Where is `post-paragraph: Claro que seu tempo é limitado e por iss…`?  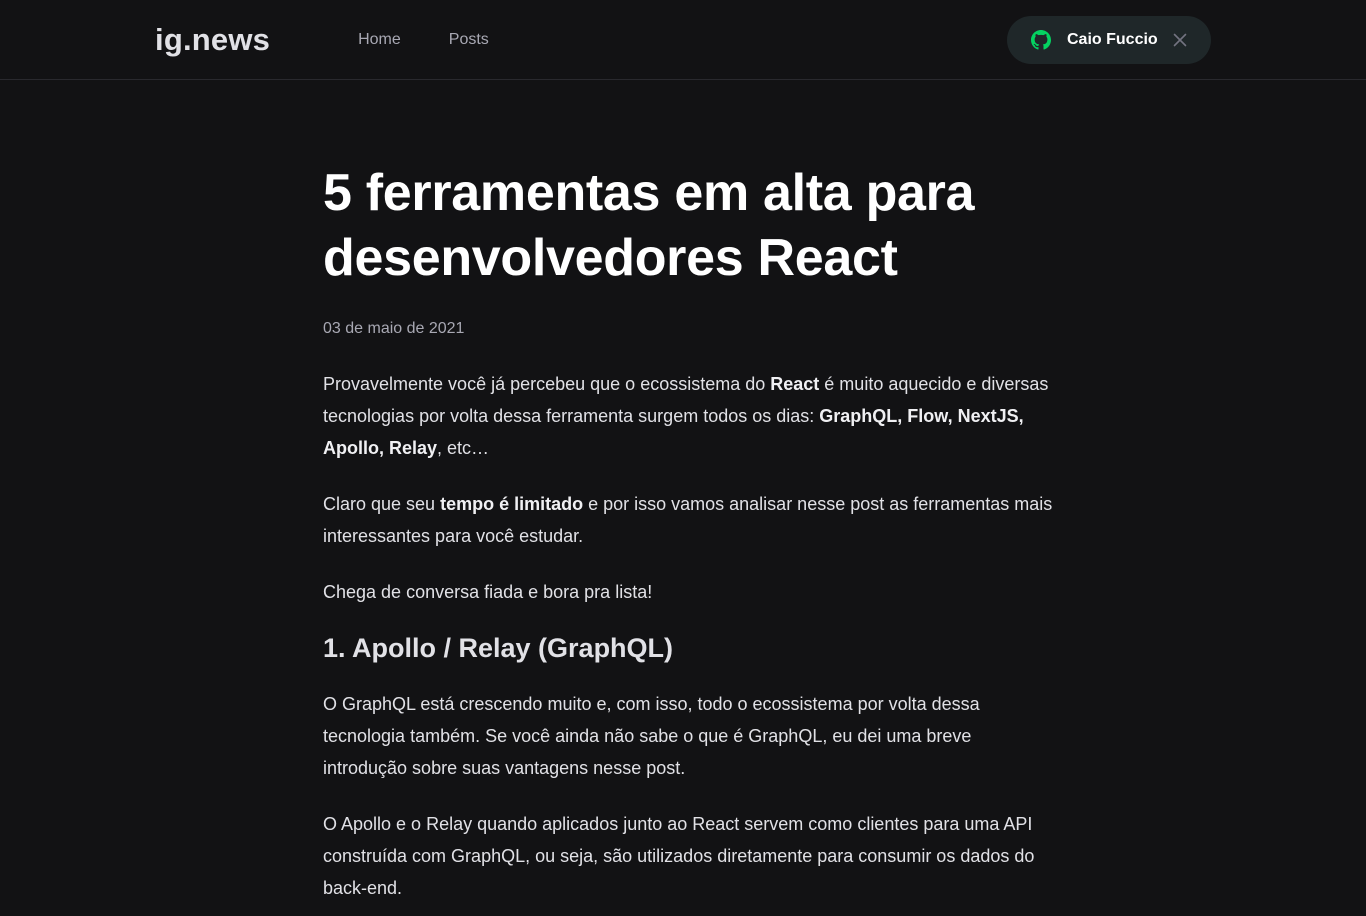 post-paragraph: Claro que seu tempo é limitado e por iss… is located at coordinates (688, 520).